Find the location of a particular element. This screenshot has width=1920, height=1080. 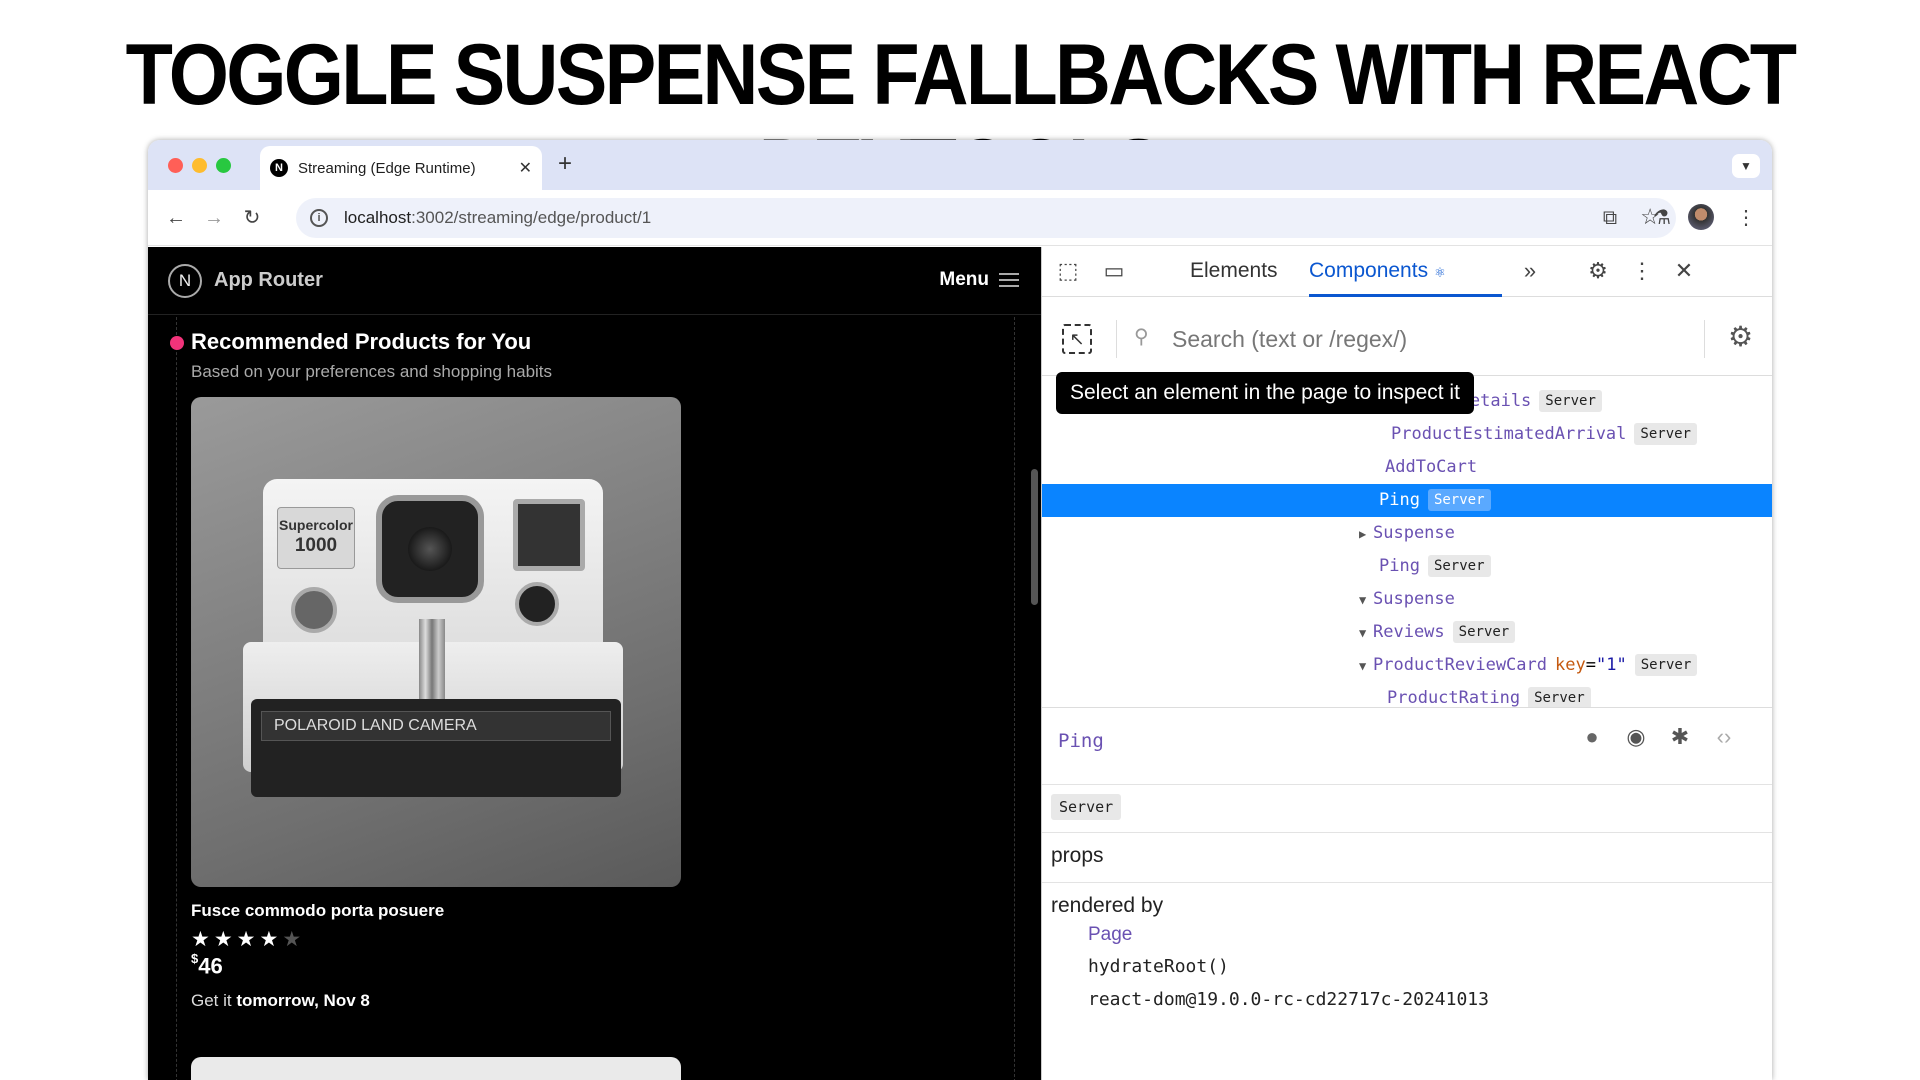

tree-settings-gear-icon: ⚙ is located at coordinates (1740, 336).